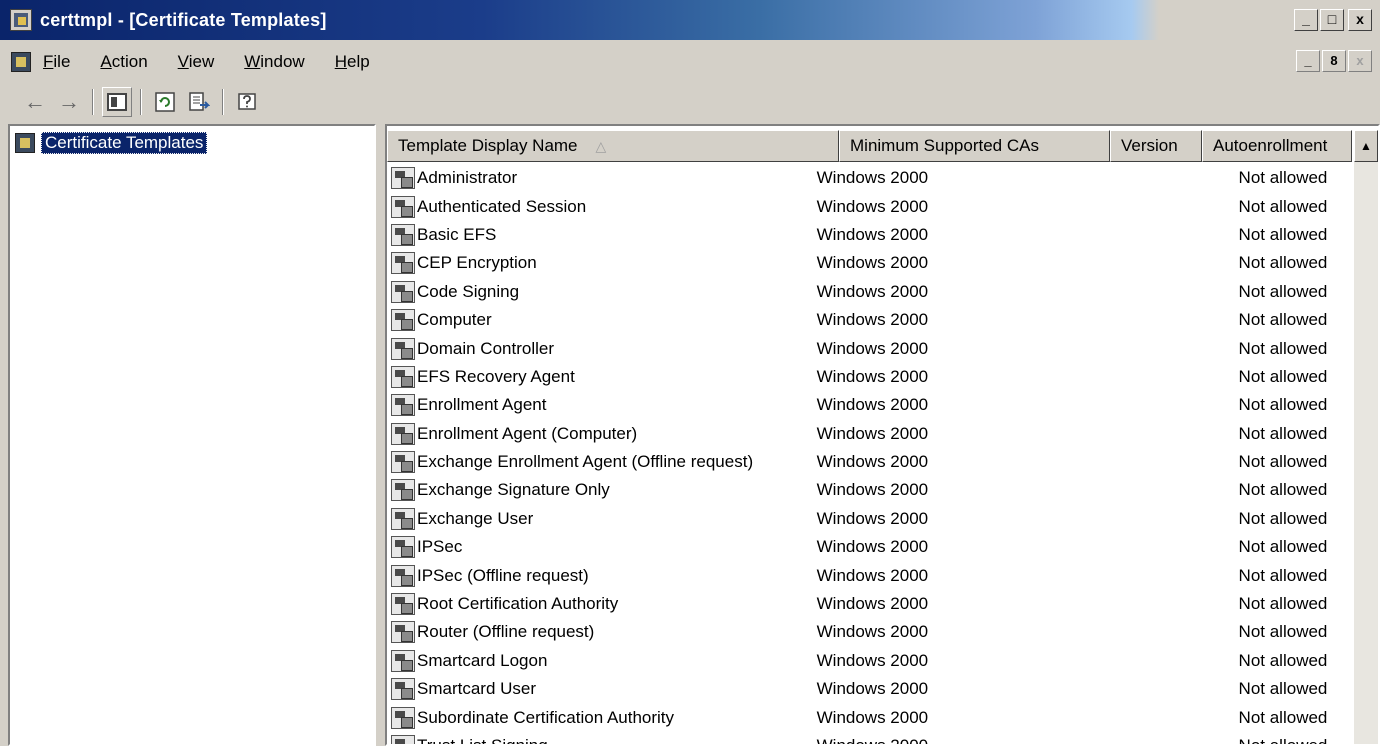  What do you see at coordinates (21, 20) in the screenshot?
I see `app-icon` at bounding box center [21, 20].